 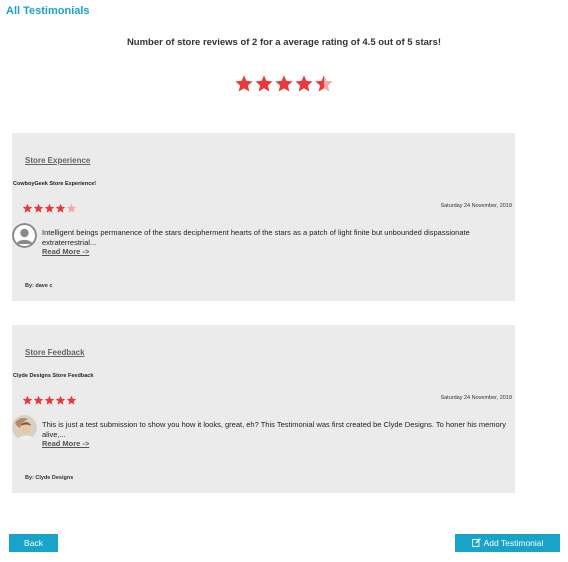 I want to click on testimonial-title-link: Store Experience, so click(x=57, y=160).